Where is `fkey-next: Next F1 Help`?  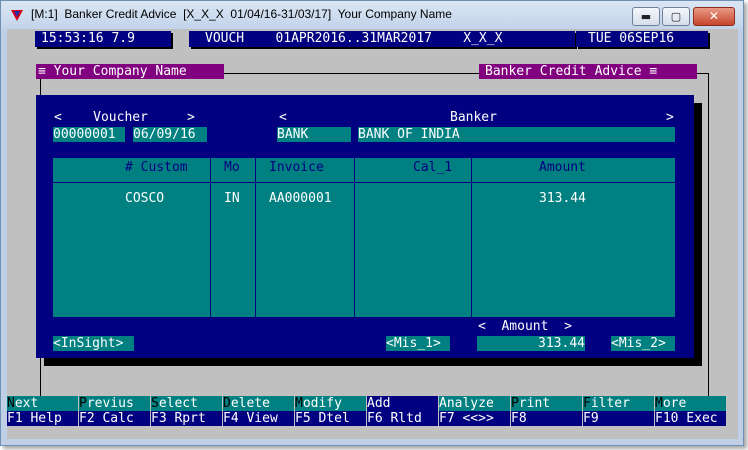
fkey-next: Next F1 Help is located at coordinates (42, 411).